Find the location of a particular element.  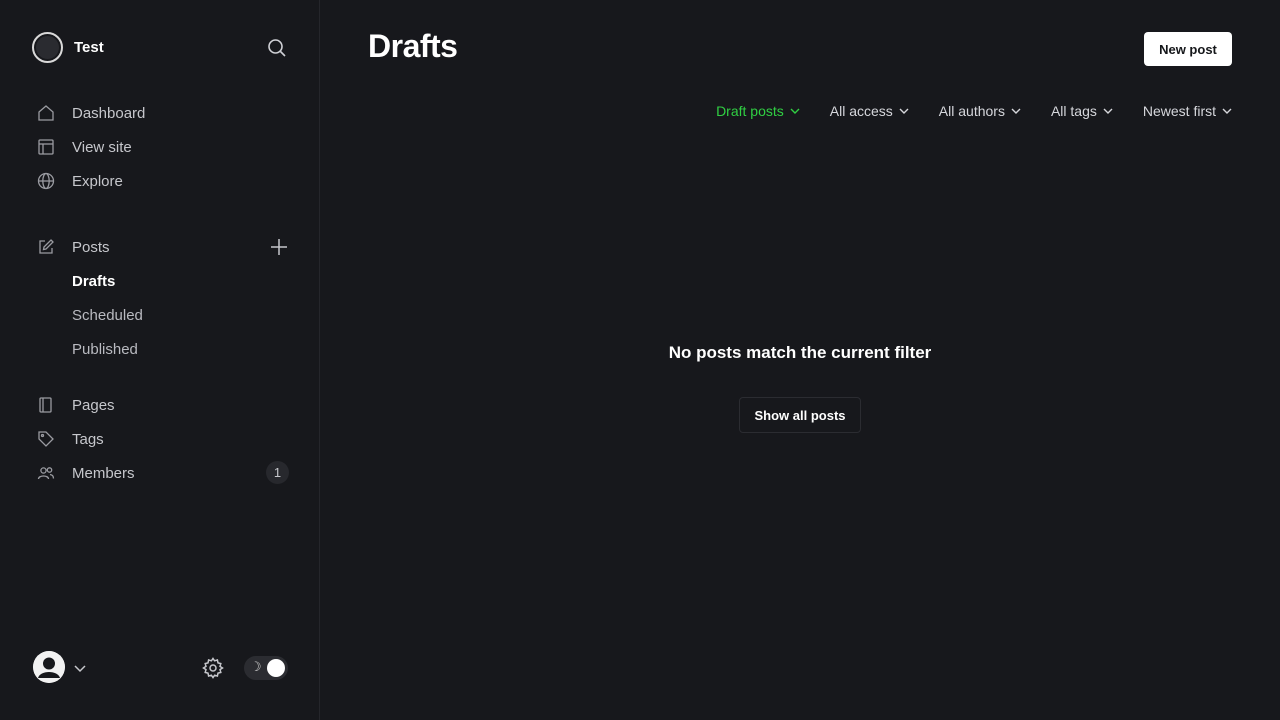

sidebar-item-scheduled: Scheduled is located at coordinates (160, 315).